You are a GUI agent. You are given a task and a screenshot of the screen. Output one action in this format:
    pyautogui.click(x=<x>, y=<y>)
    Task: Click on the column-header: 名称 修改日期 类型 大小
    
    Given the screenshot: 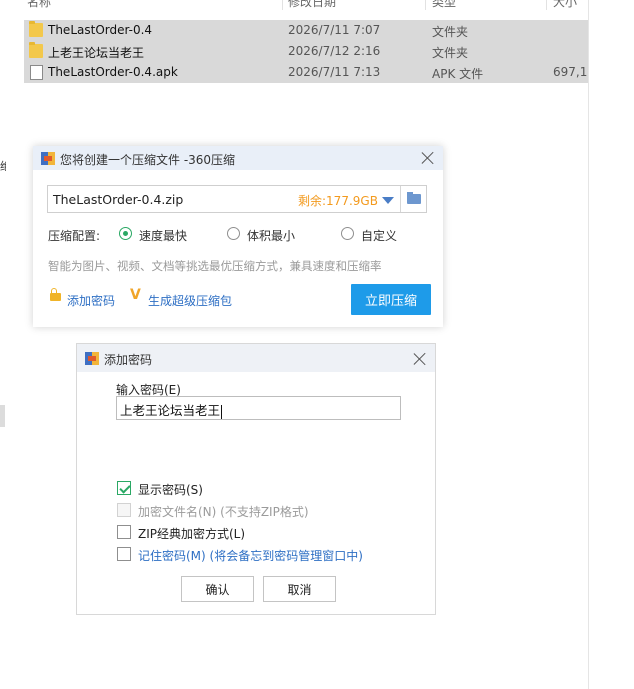 What is the action you would take?
    pyautogui.click(x=295, y=4)
    